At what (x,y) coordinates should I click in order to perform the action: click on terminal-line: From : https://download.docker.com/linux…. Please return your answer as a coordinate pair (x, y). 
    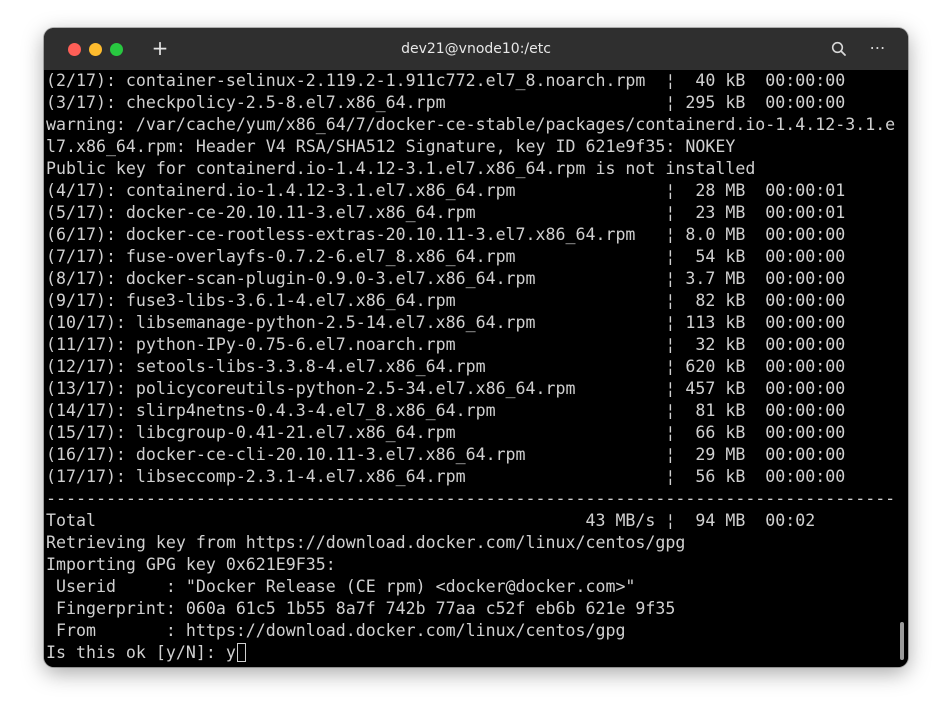
    Looking at the image, I should click on (336, 630).